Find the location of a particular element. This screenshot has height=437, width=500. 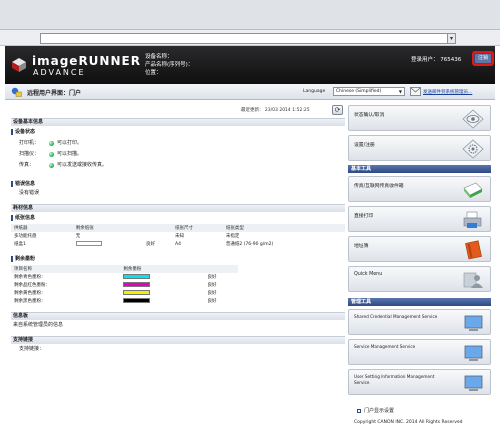

language-select: Chinese (Simplified) ▼ is located at coordinates (369, 91).